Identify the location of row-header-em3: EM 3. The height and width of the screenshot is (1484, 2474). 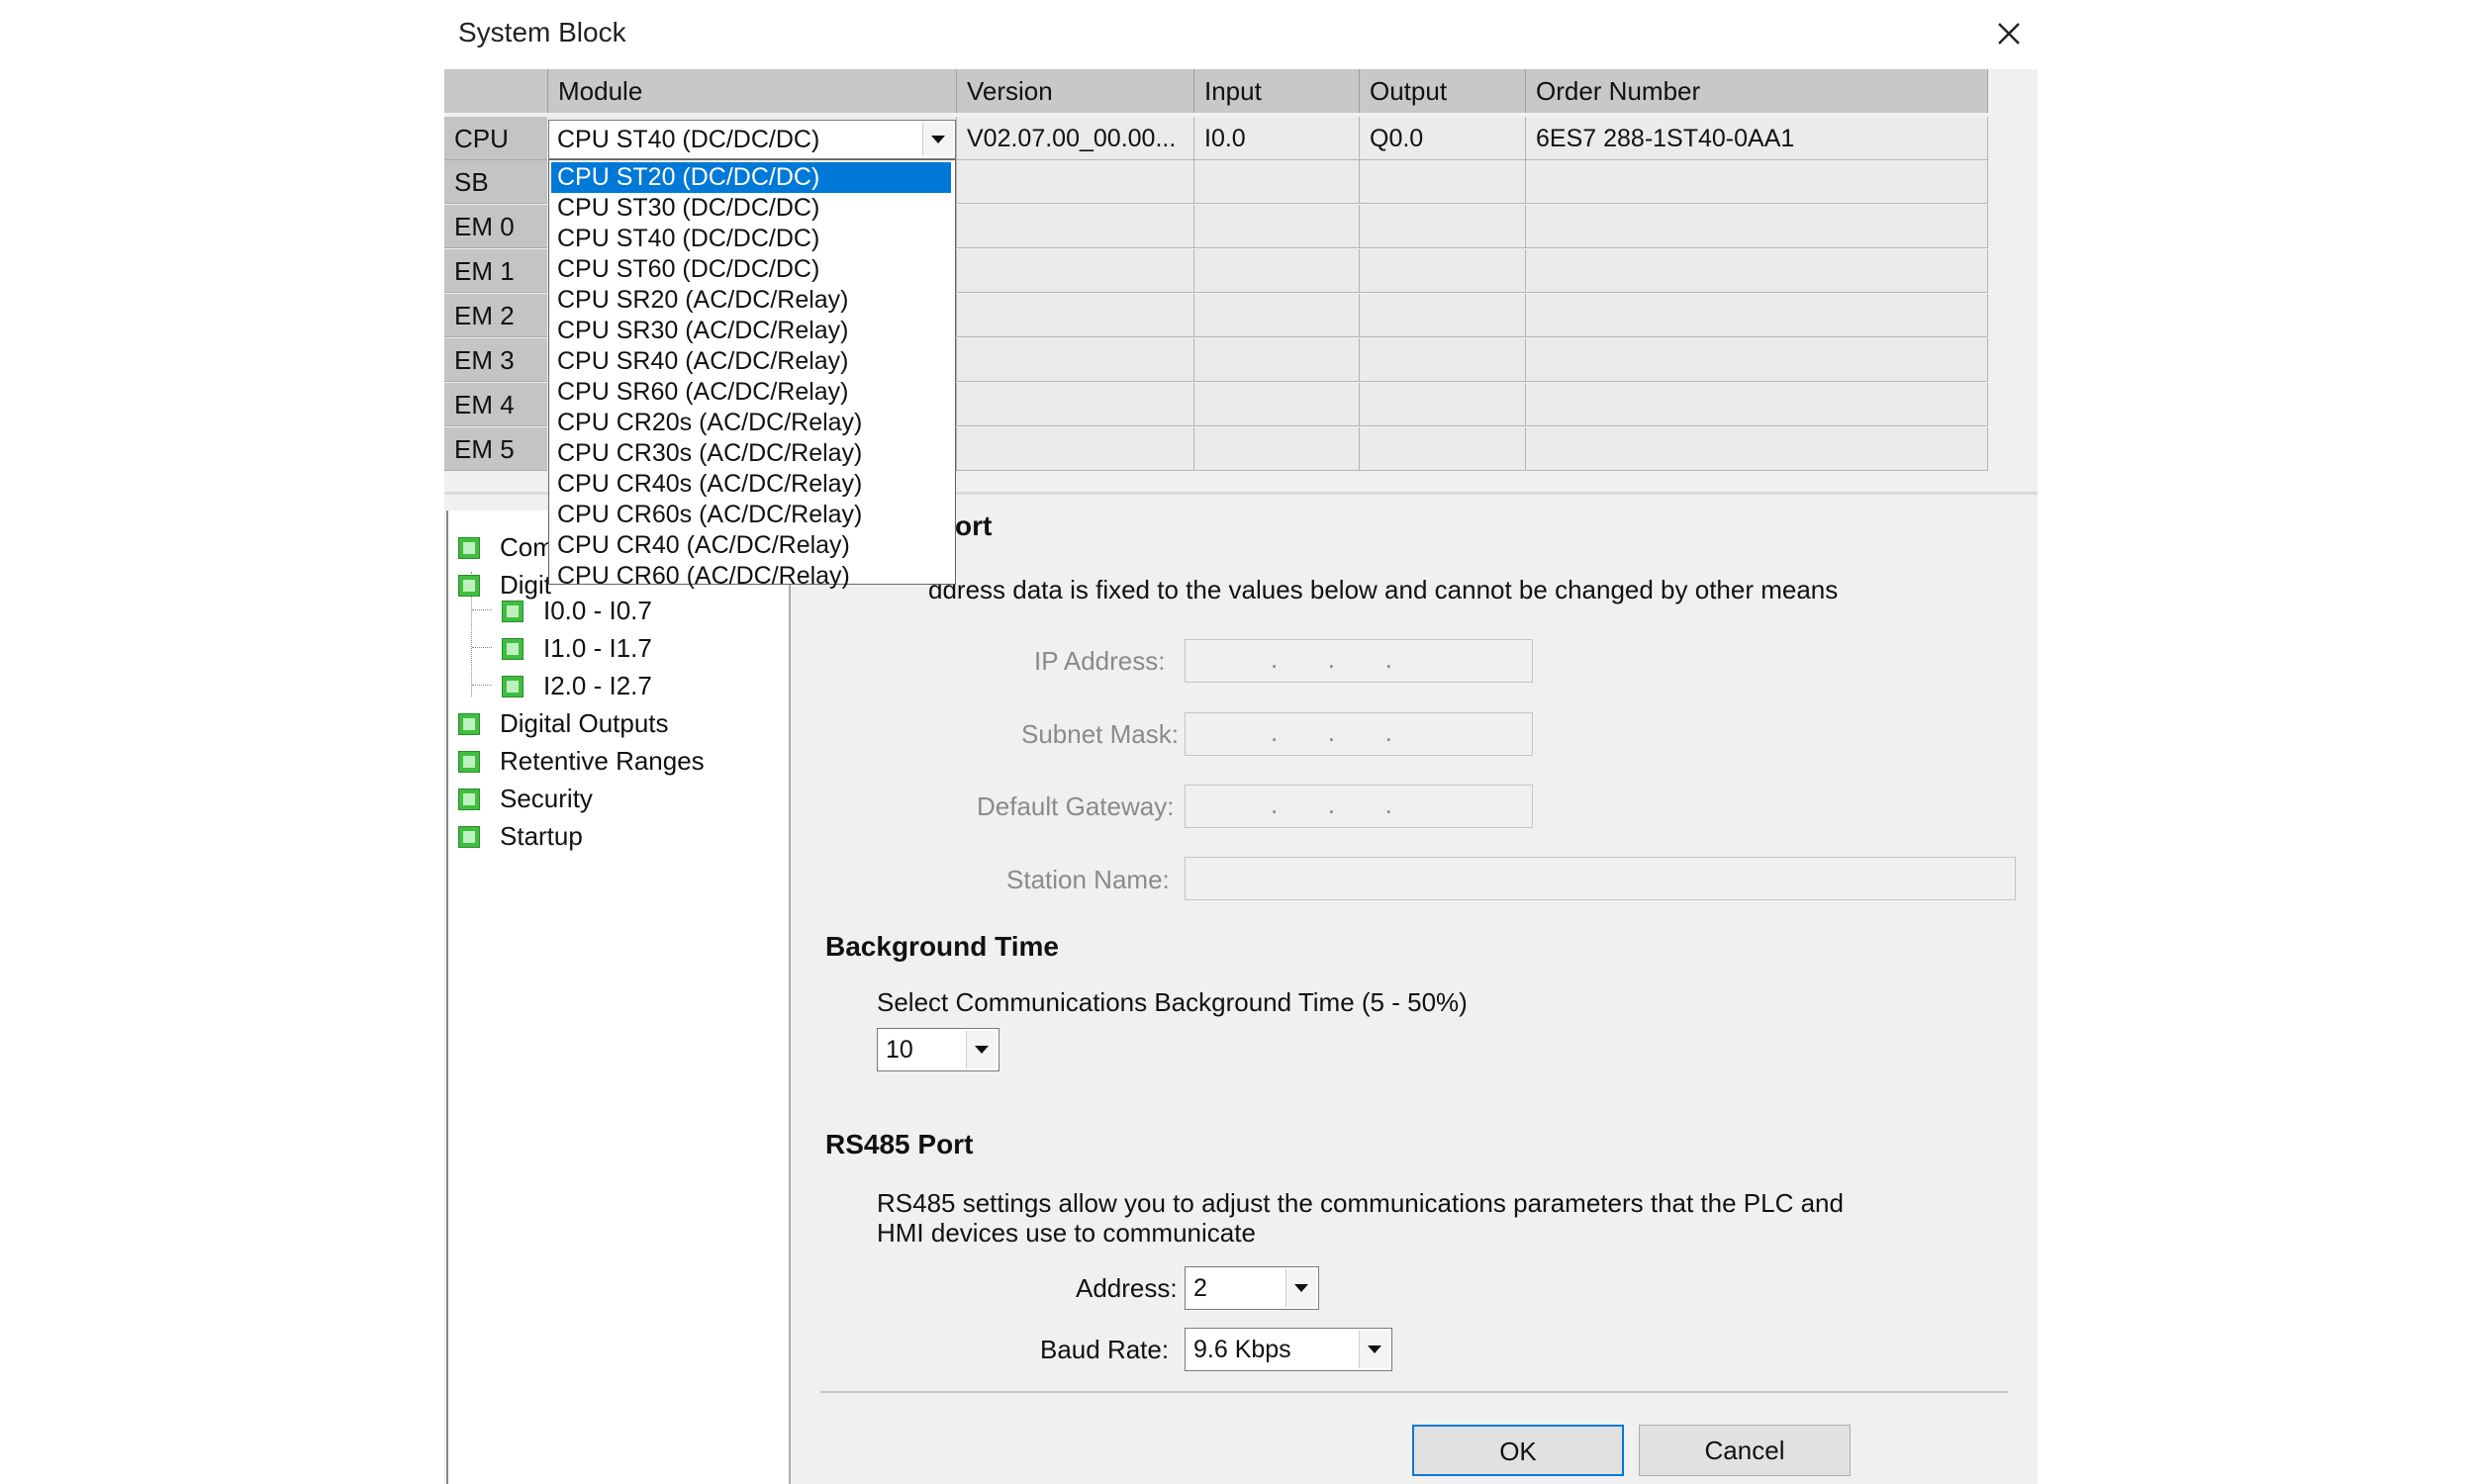
(496, 360).